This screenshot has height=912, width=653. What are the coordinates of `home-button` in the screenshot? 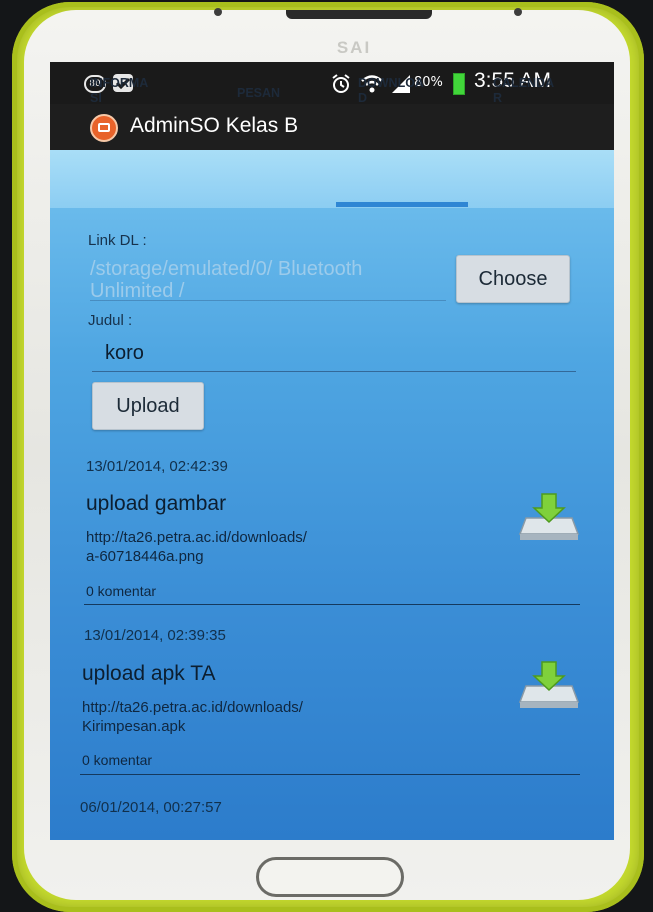 It's located at (330, 877).